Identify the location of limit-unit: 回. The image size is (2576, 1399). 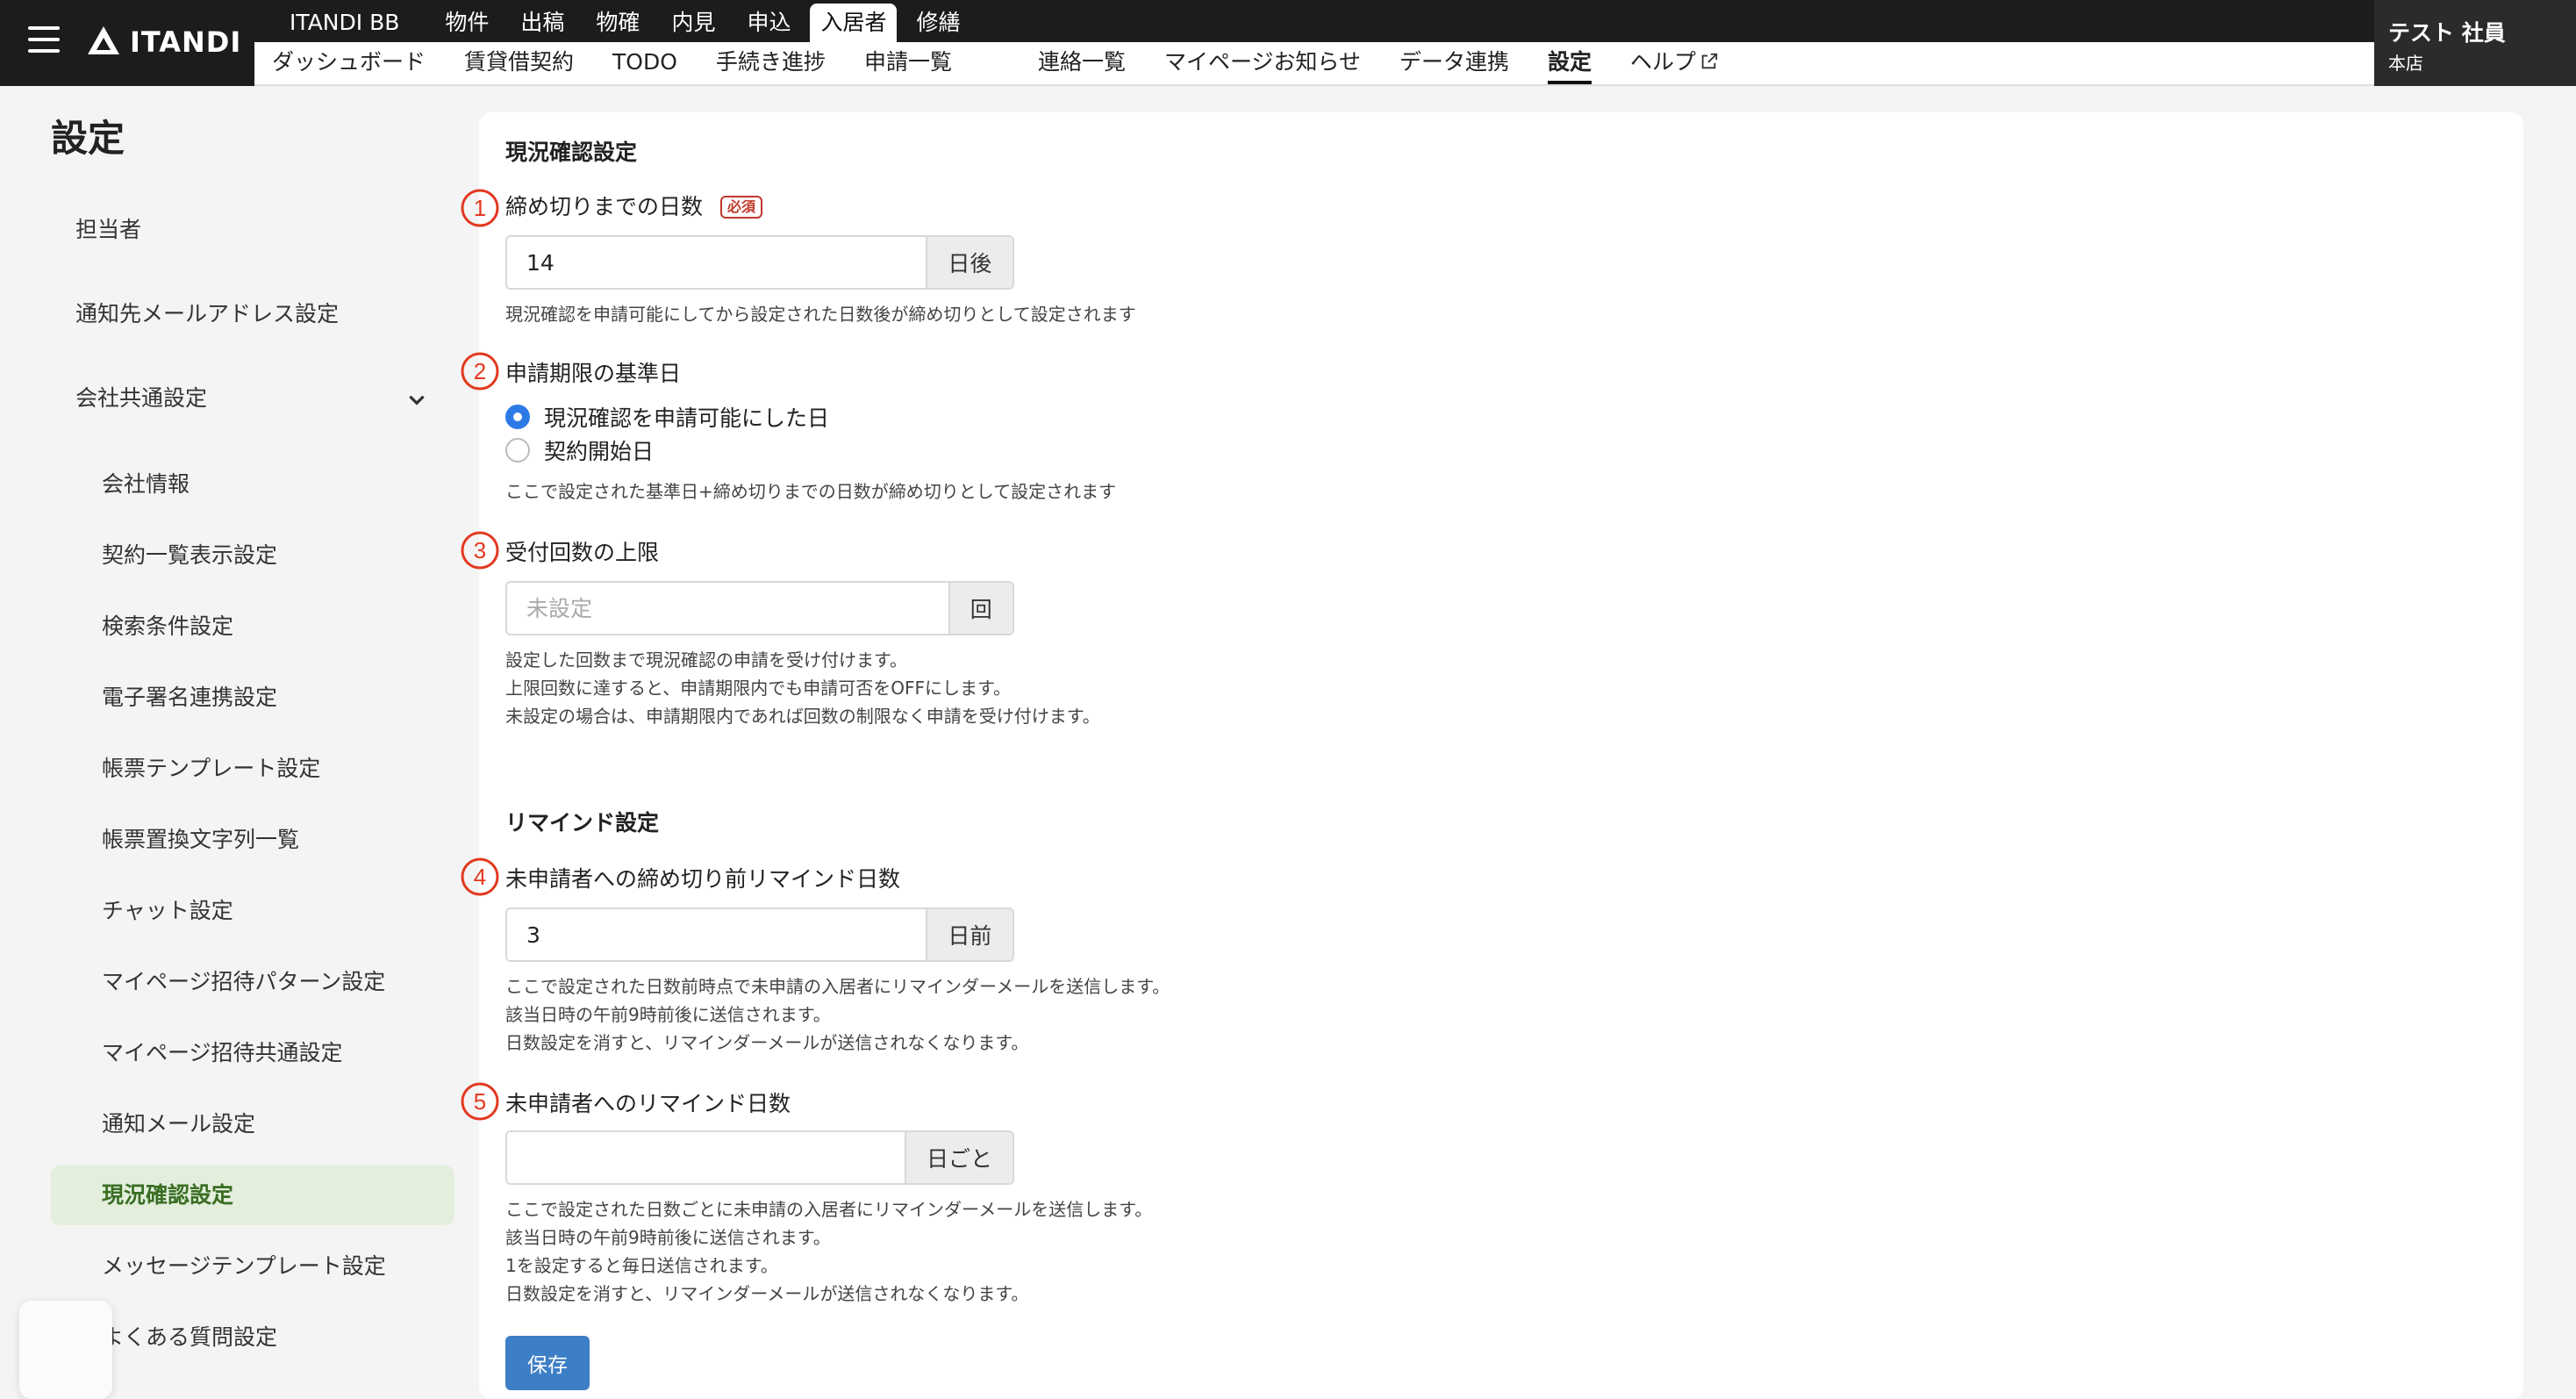
(980, 608).